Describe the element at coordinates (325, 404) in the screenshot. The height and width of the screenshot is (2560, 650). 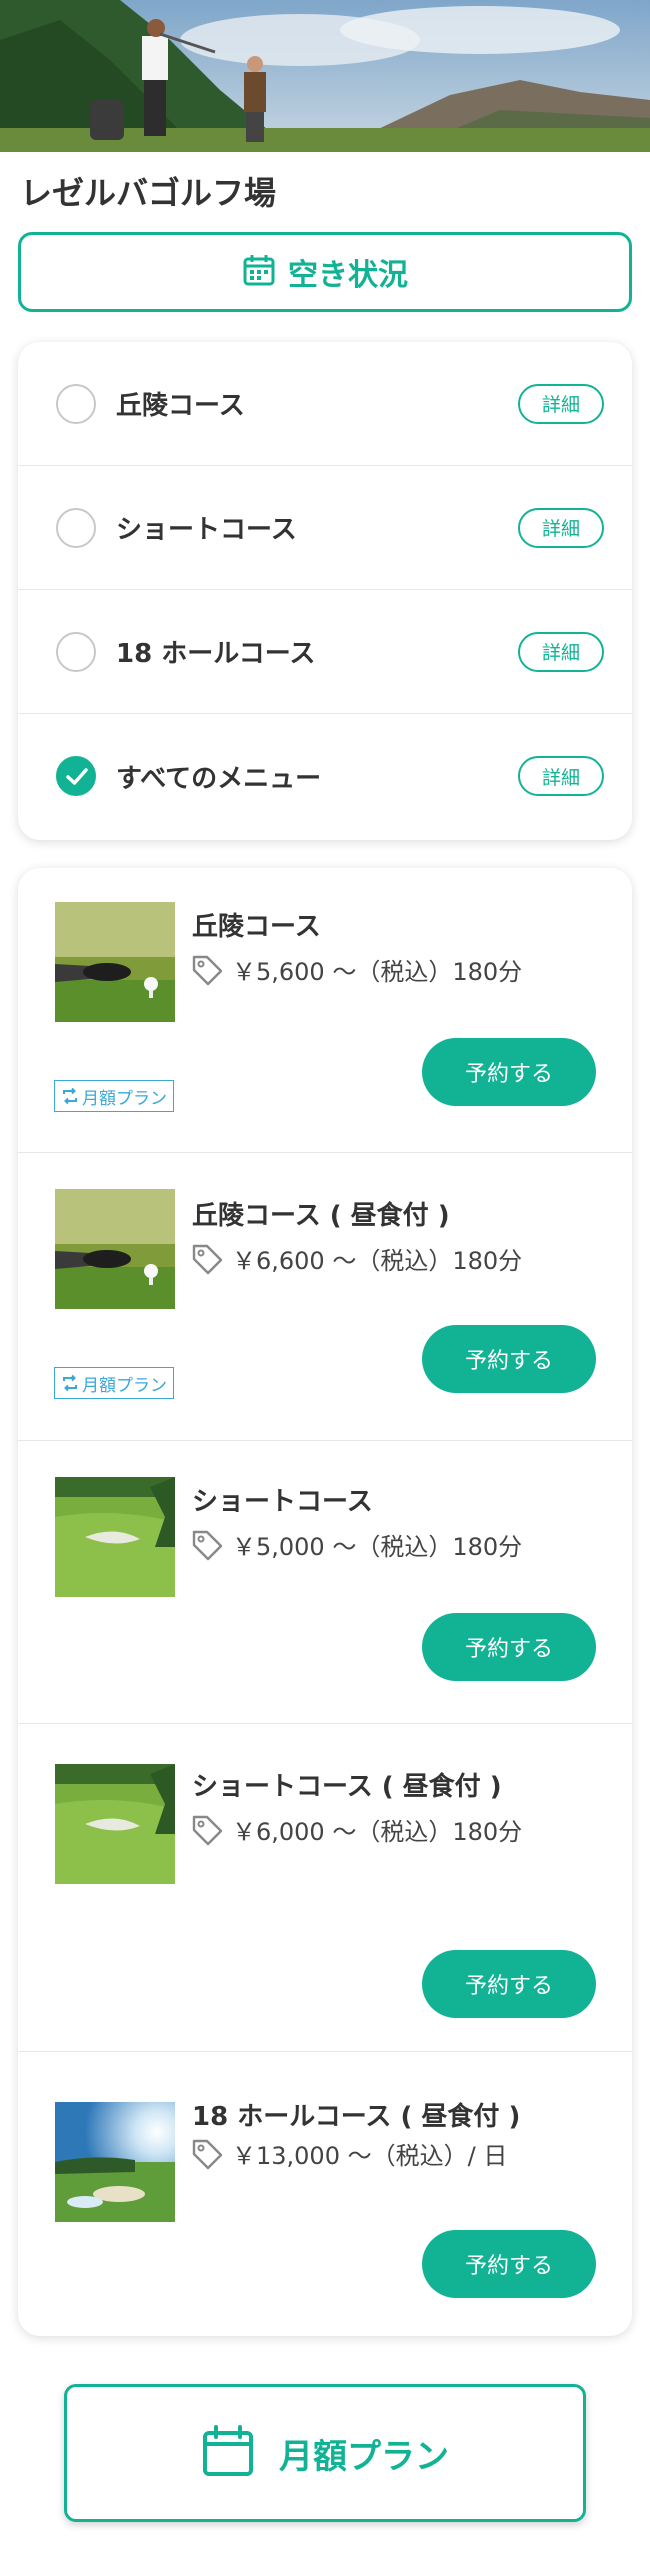
I see `course-option-hill: 丘陵コース 詳細` at that location.